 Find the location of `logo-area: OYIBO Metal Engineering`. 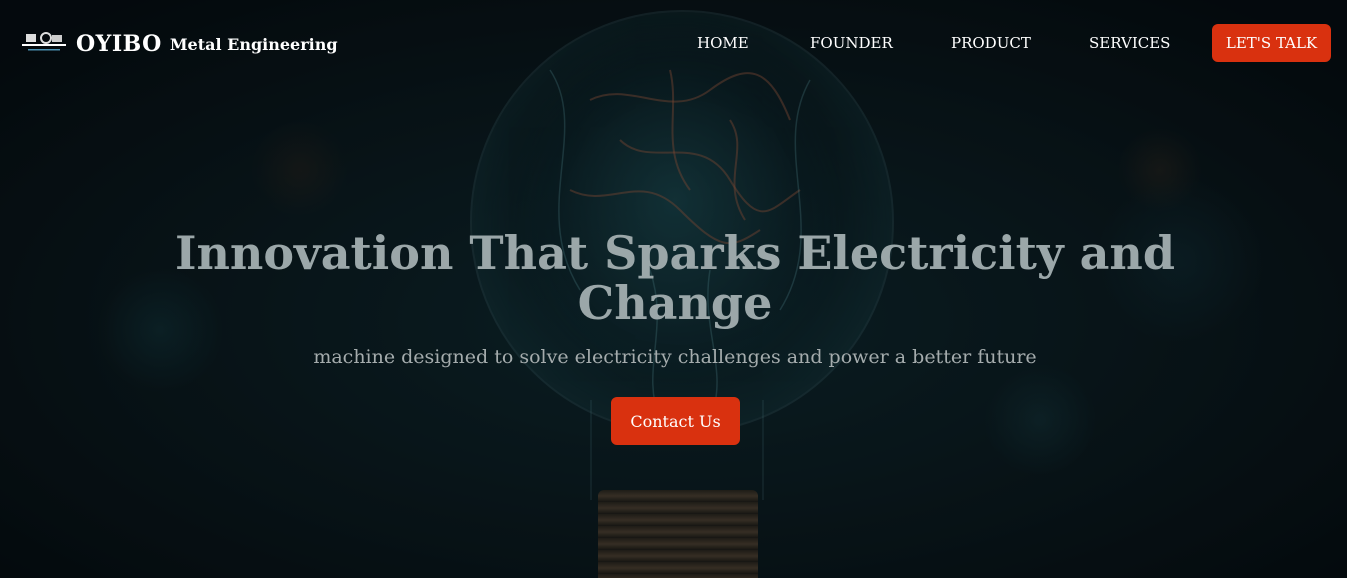

logo-area: OYIBO Metal Engineering is located at coordinates (179, 44).